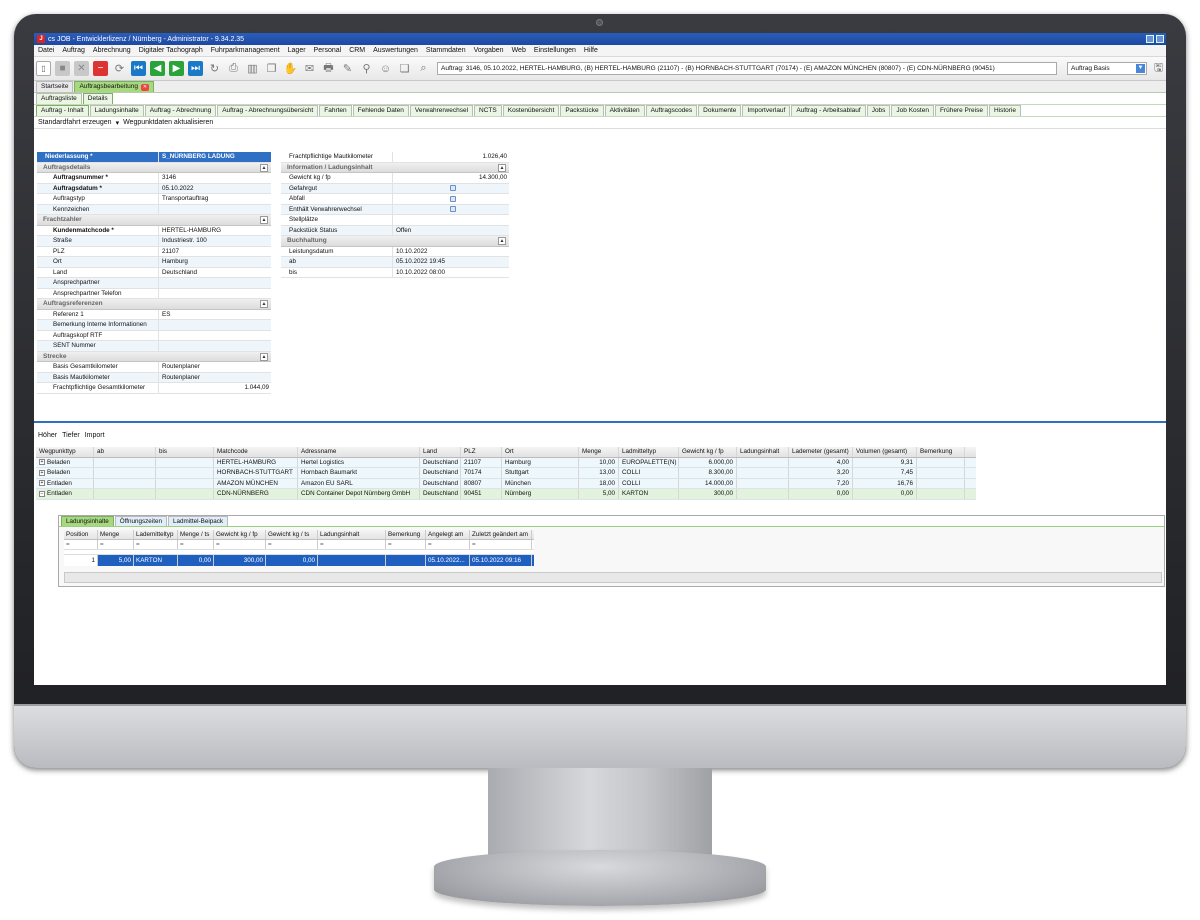 This screenshot has height=920, width=1200. Describe the element at coordinates (157, 68) in the screenshot. I see `previous-record-icon: ◀` at that location.